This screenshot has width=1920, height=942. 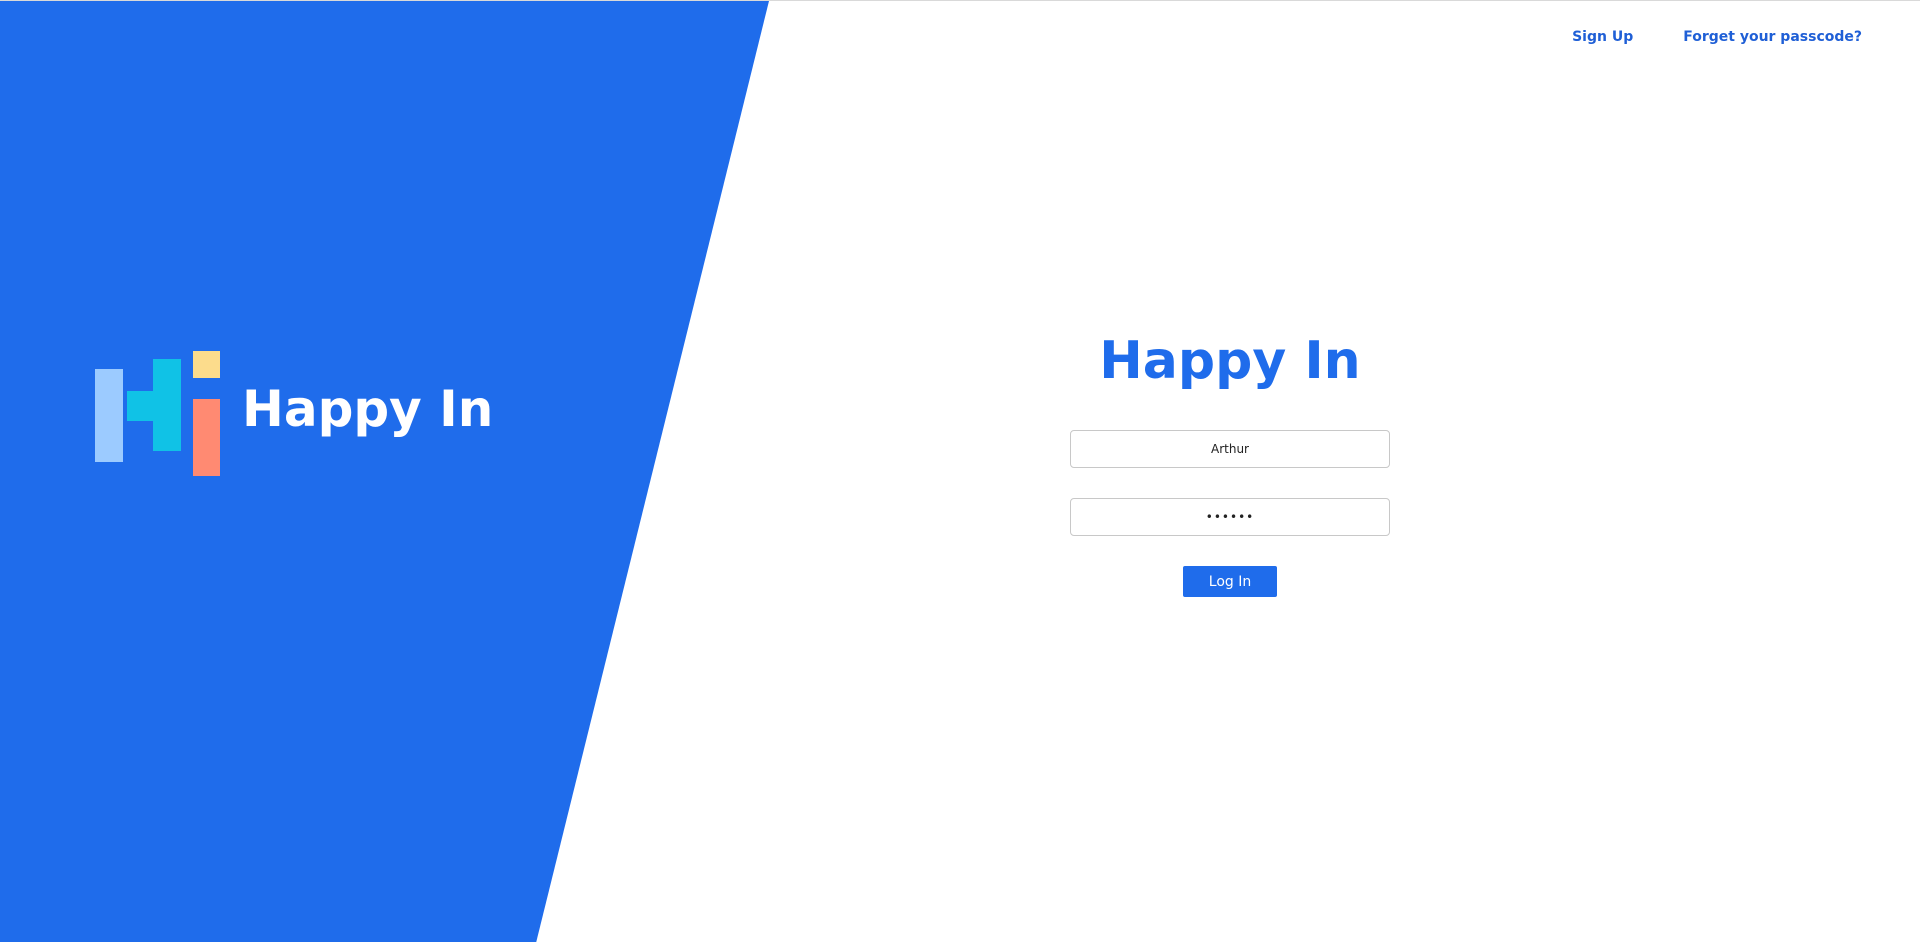 I want to click on logo-bar-cyan, so click(x=167, y=405).